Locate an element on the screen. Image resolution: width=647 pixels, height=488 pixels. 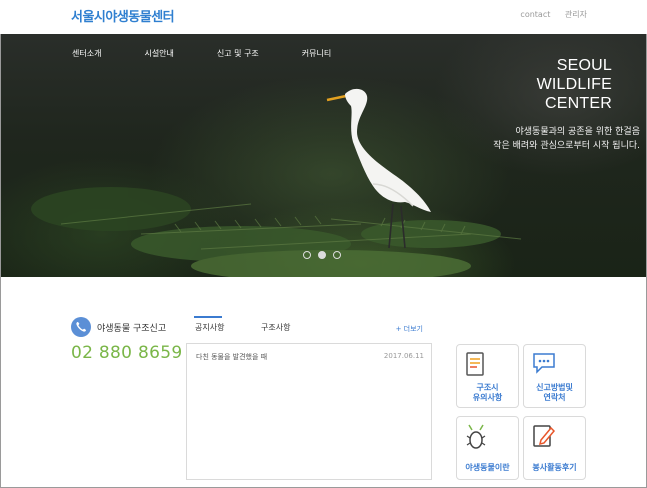
list-item: 다친 동물을 발견했을 때 2017.06.11 is located at coordinates (310, 357).